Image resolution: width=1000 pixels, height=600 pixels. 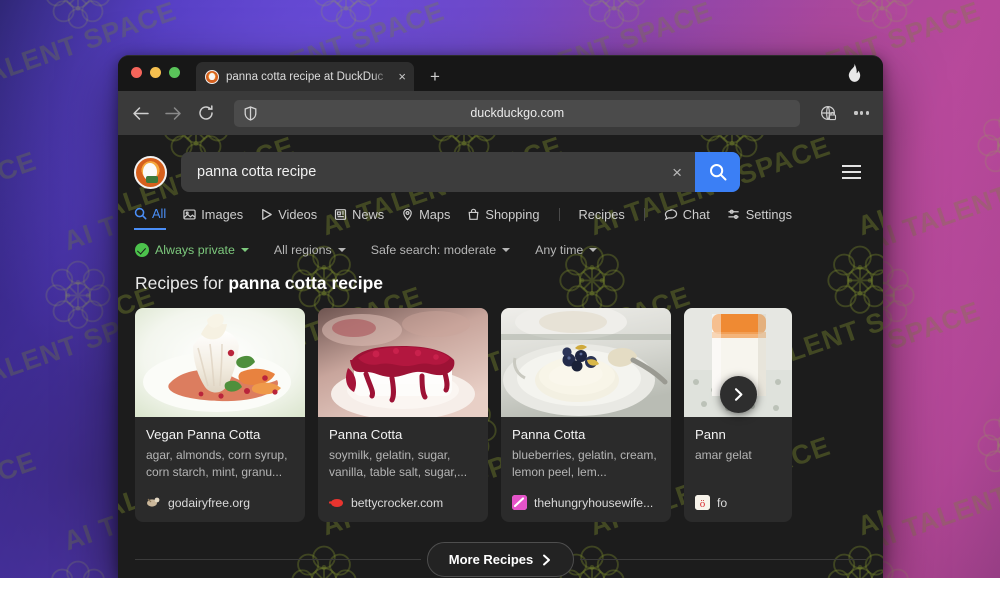 I want to click on address-bar: duckduckgo.com, so click(x=517, y=113).